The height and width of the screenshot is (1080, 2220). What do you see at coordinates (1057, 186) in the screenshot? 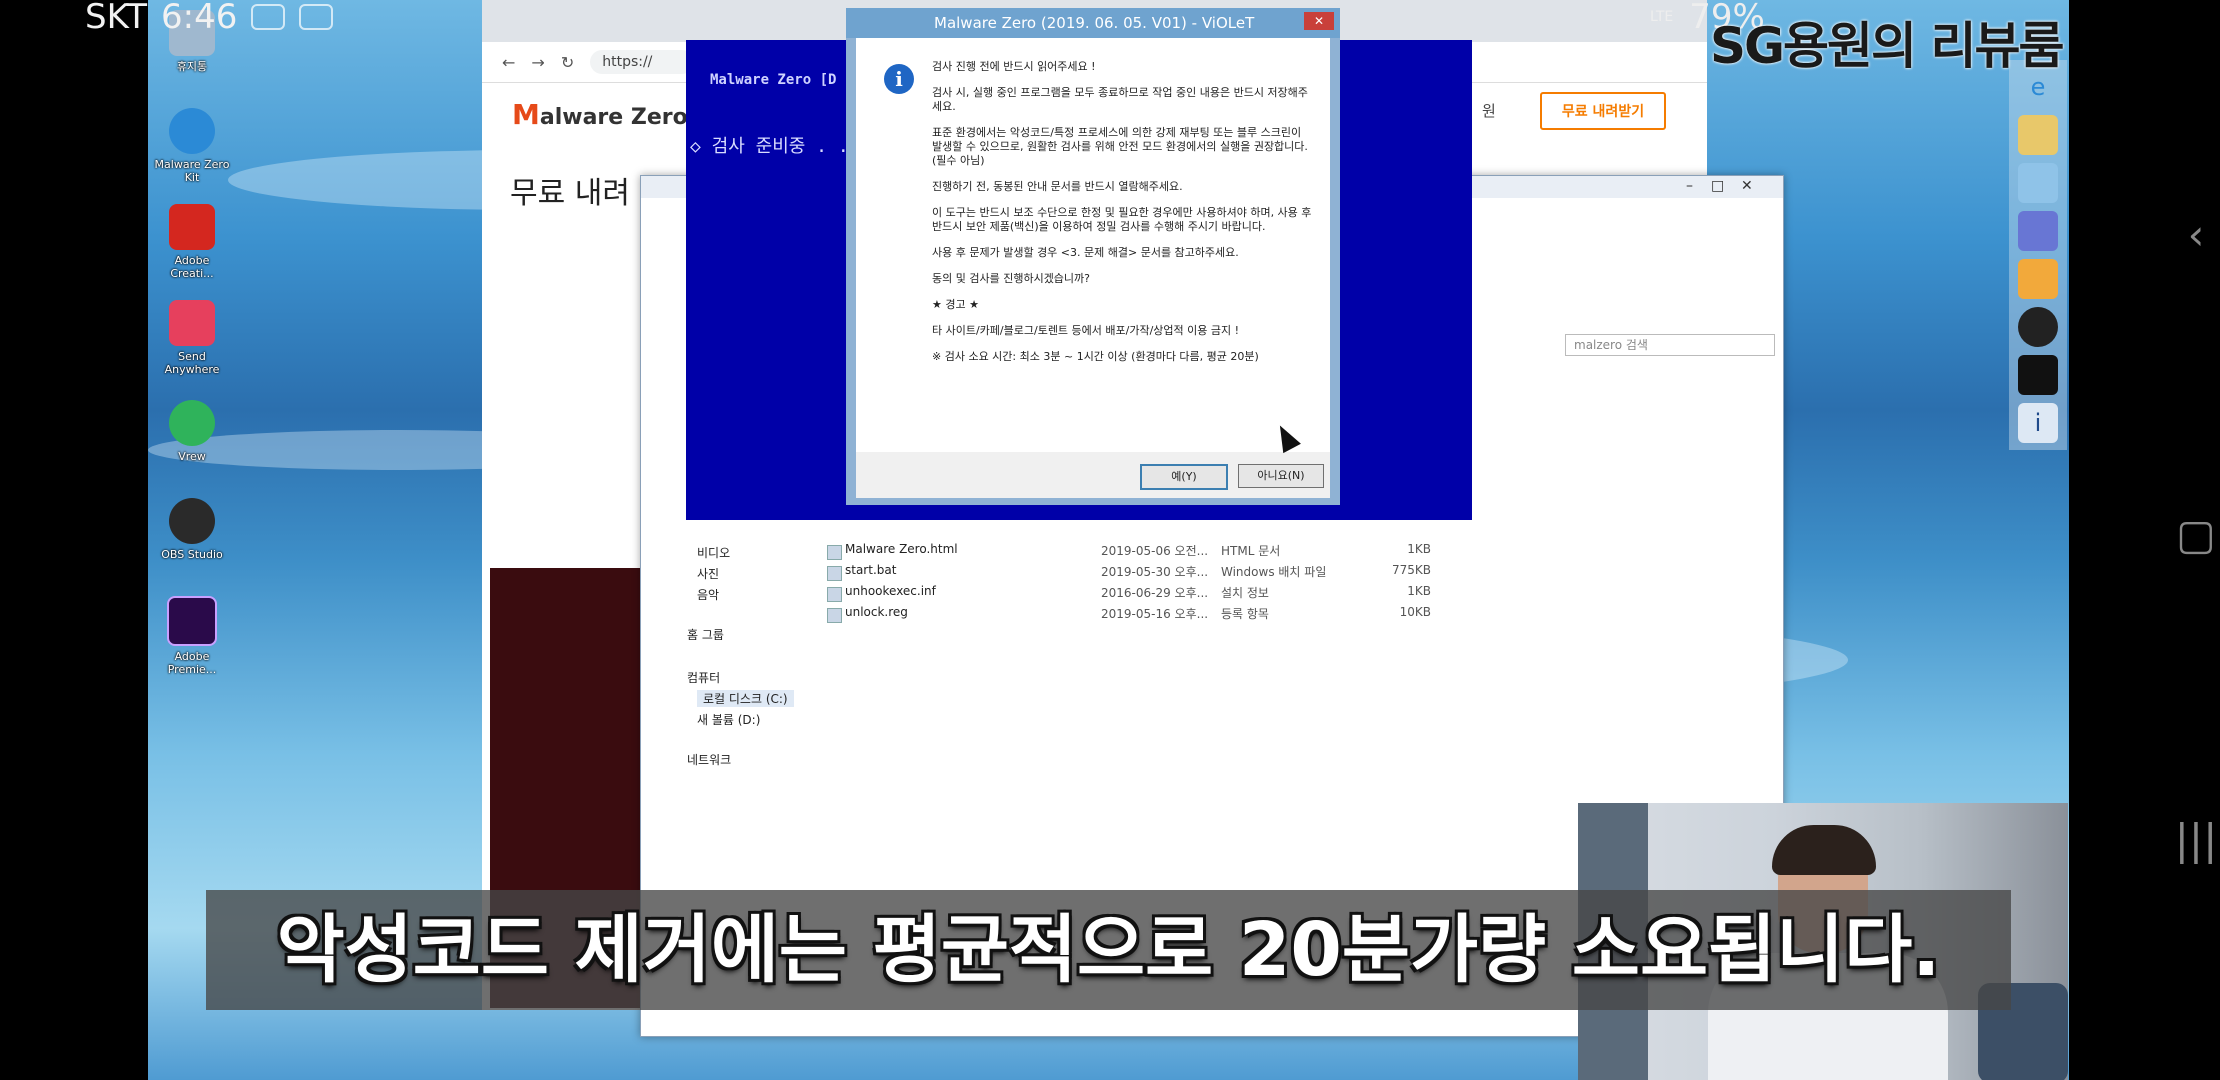
I see `dialog-line: 진행하기 전, 동봉된 안내 문서를 반드시 열람해주세요.` at bounding box center [1057, 186].